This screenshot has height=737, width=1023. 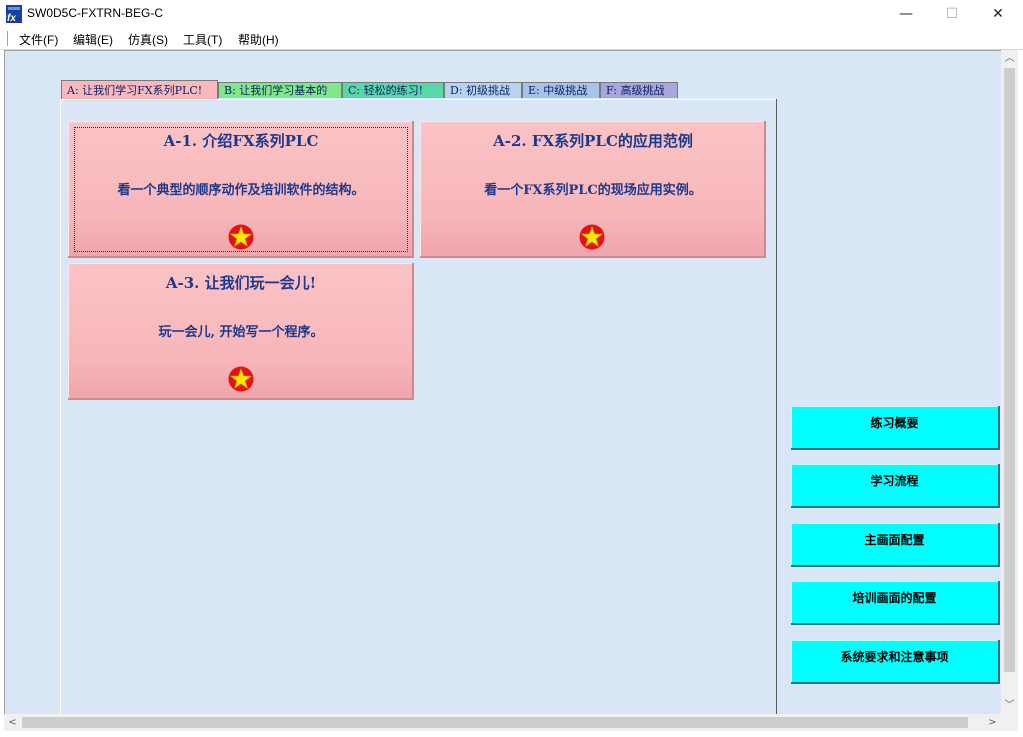 I want to click on tab-d: D: 初级挑战, so click(x=483, y=90).